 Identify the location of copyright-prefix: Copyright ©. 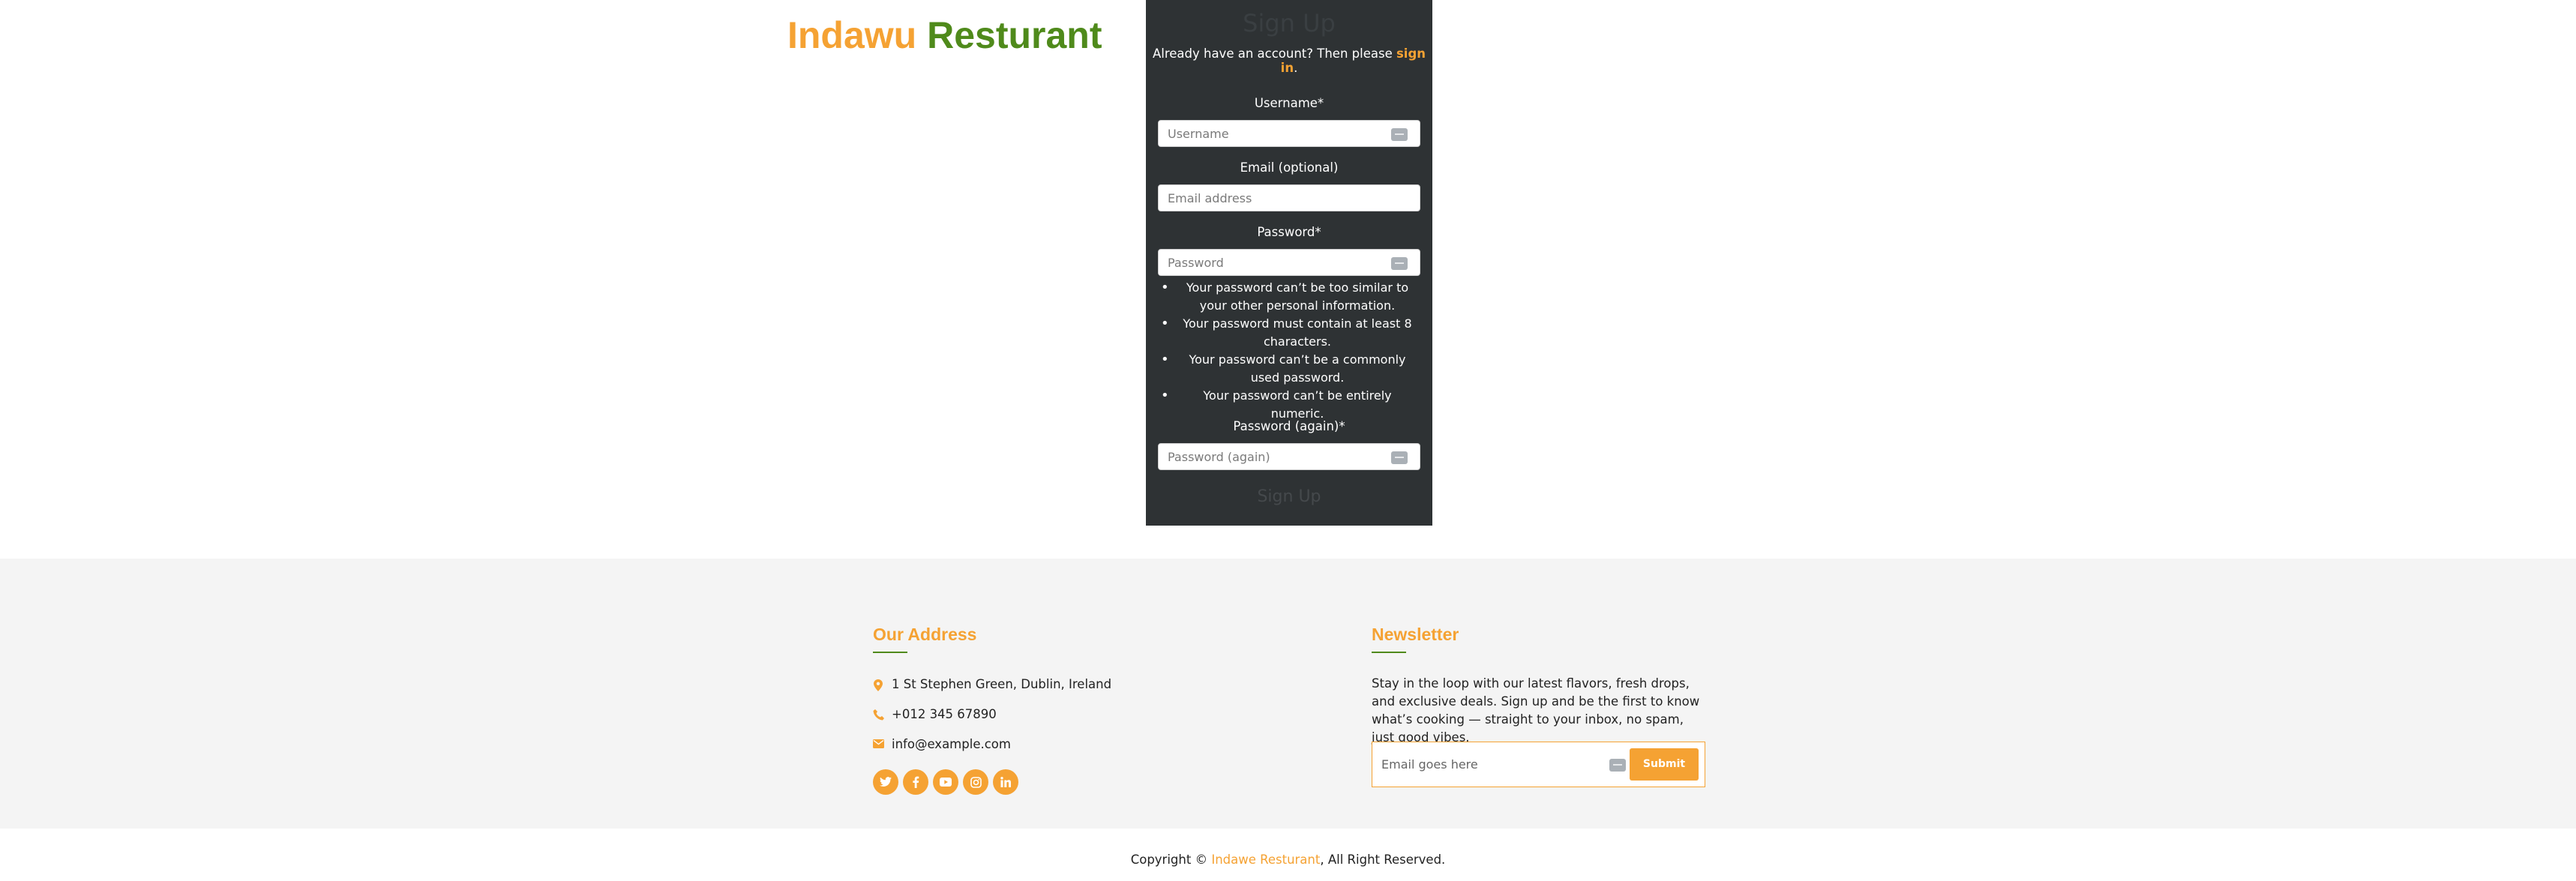
(1169, 860).